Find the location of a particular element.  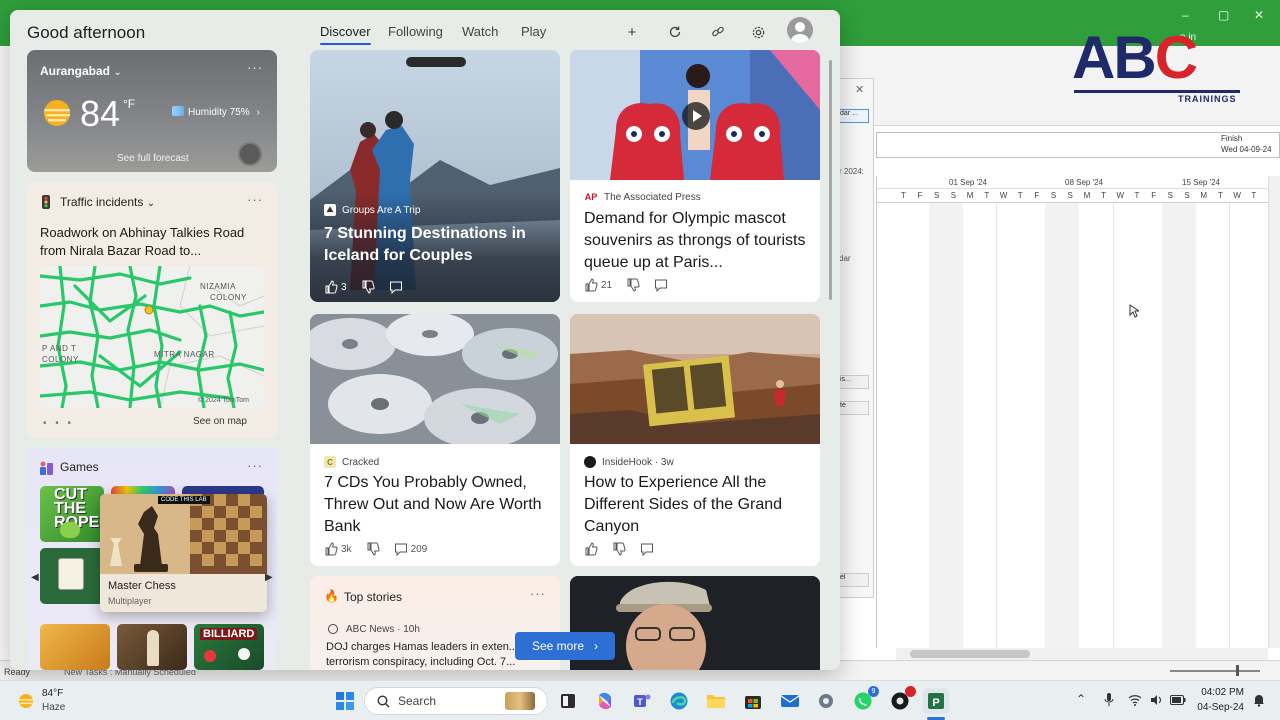

file-explorer-icon is located at coordinates (716, 701).